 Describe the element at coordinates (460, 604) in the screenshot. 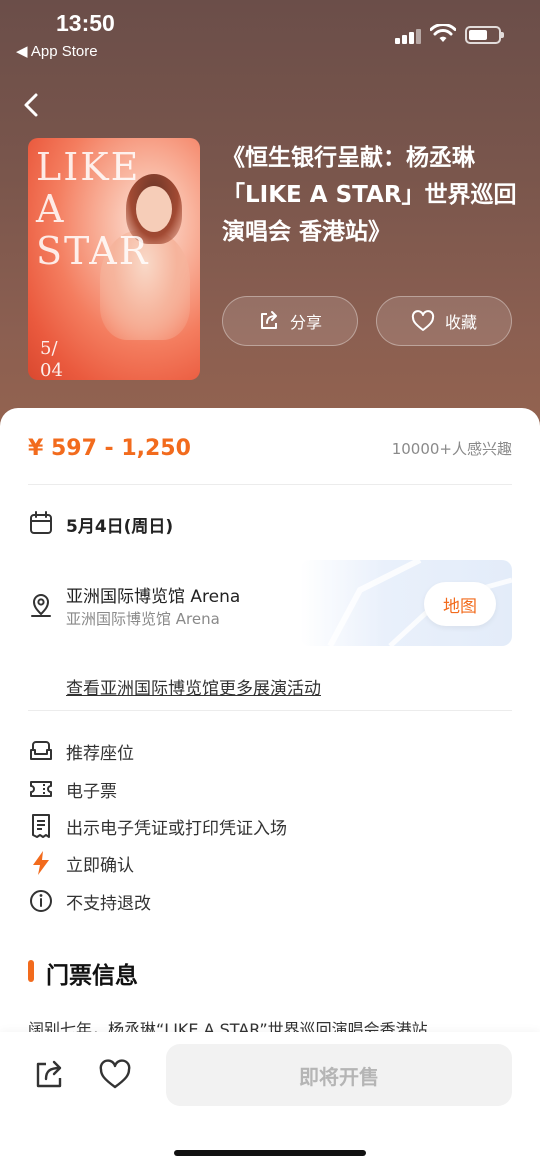

I see `map-button: 地图` at that location.